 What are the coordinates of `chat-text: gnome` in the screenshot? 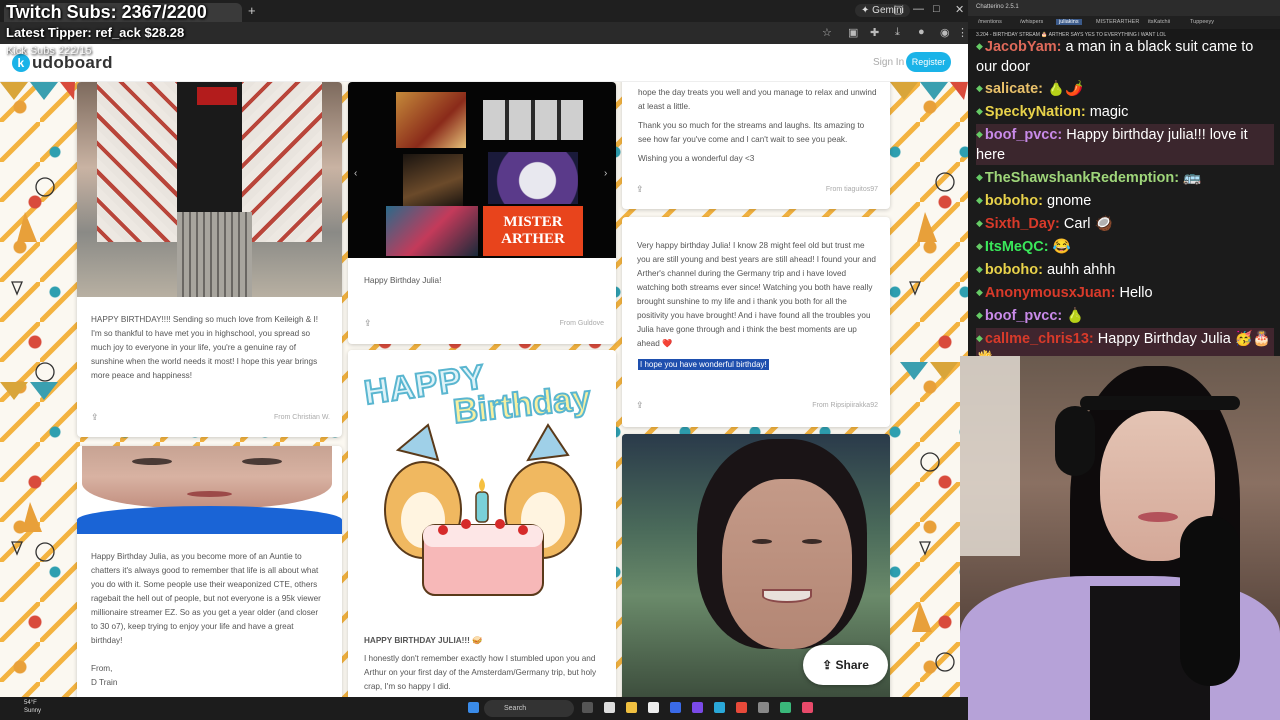 It's located at (1069, 201).